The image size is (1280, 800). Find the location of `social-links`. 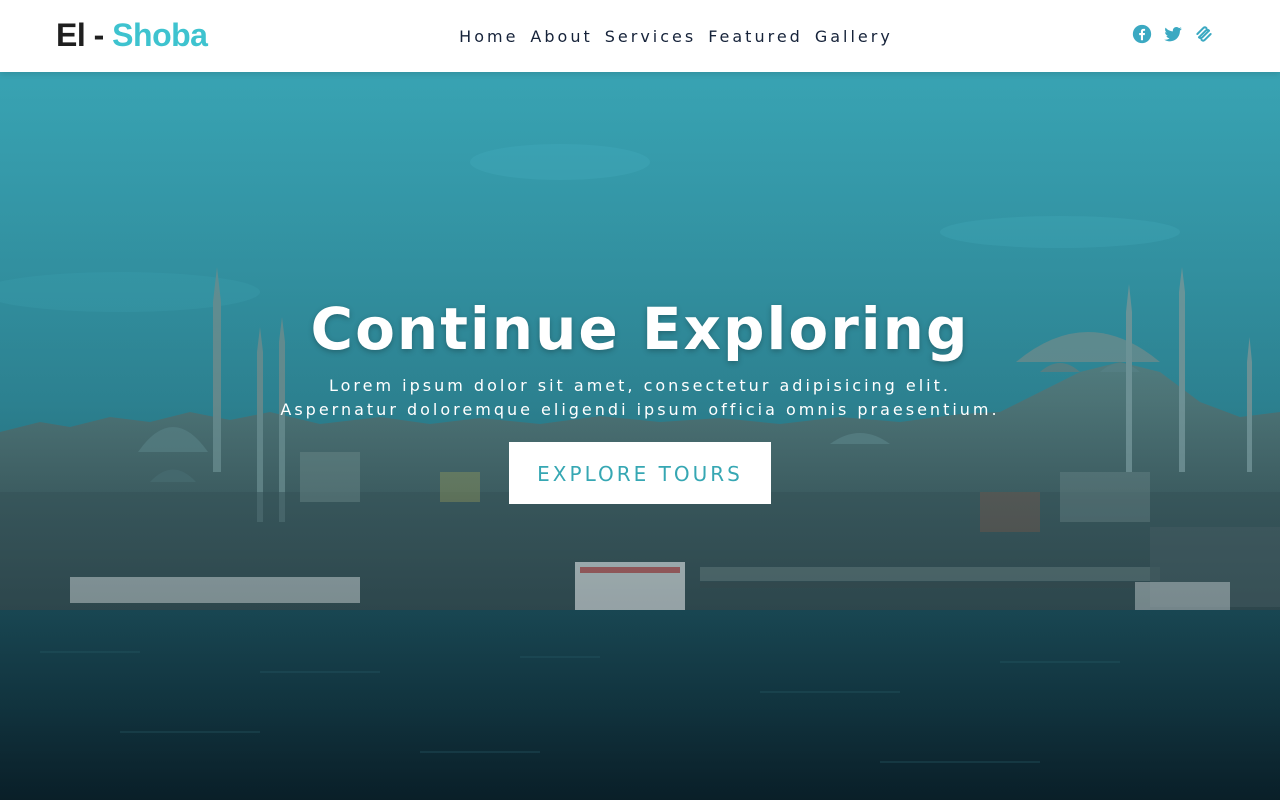

social-links is located at coordinates (1173, 34).